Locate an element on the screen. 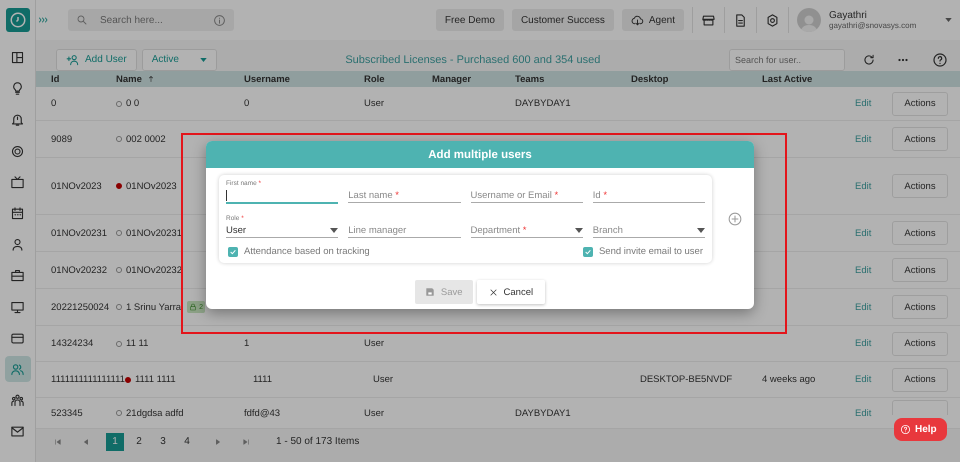 The image size is (960, 462). refresh-icon is located at coordinates (869, 59).